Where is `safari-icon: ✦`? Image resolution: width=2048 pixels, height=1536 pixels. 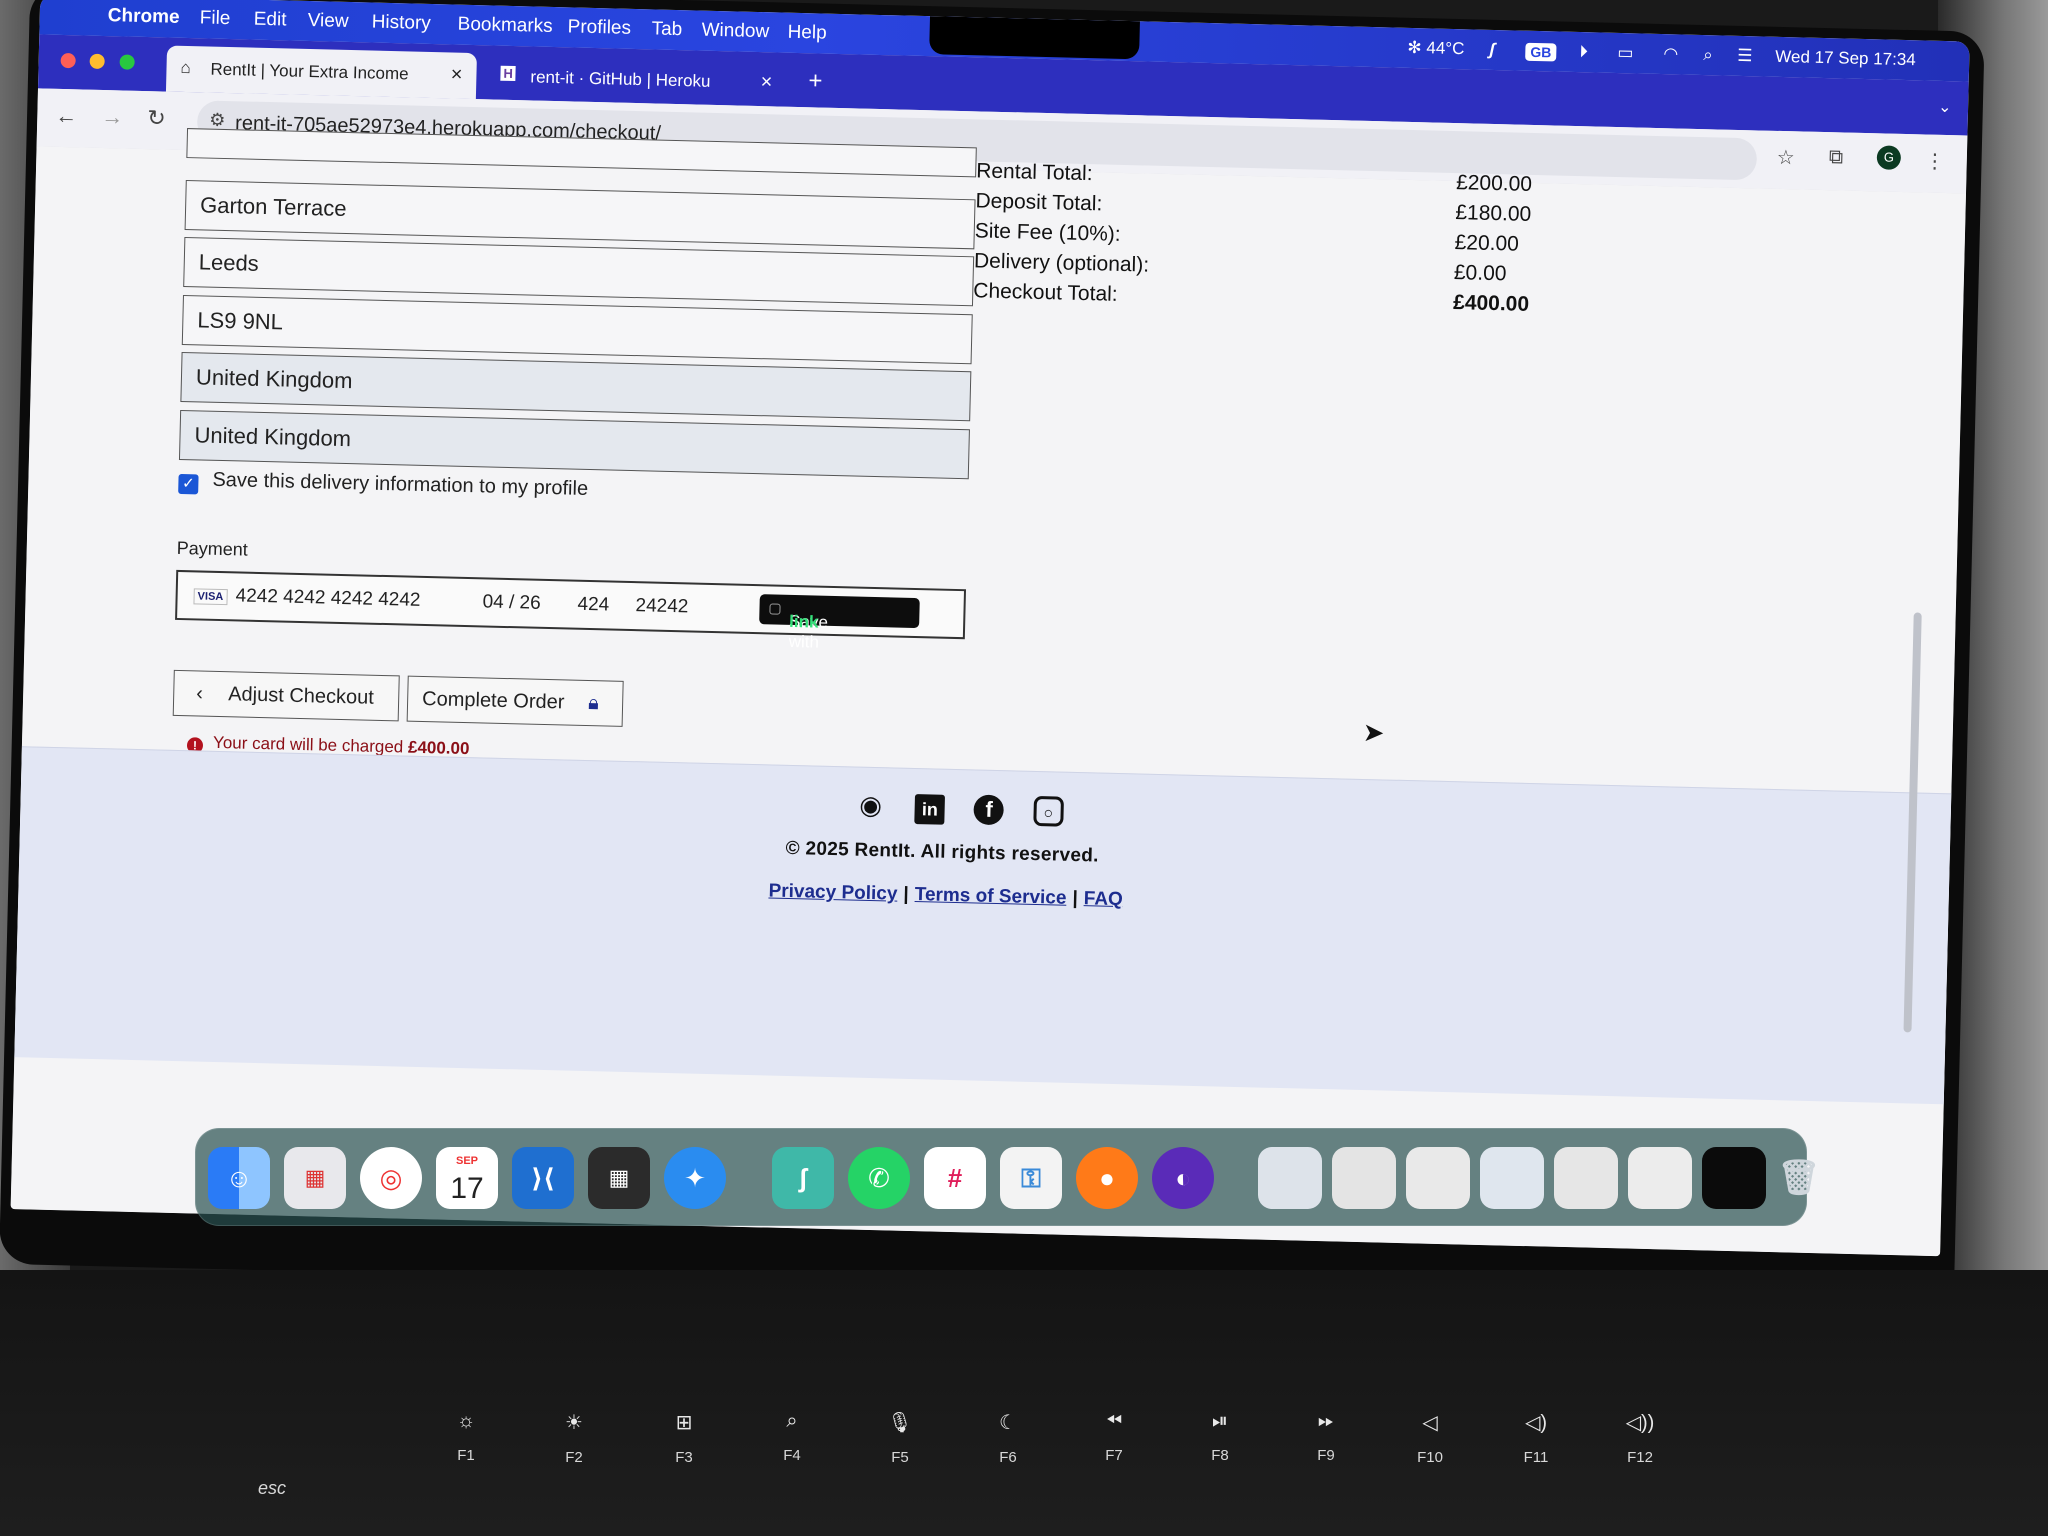
safari-icon: ✦ is located at coordinates (695, 1178).